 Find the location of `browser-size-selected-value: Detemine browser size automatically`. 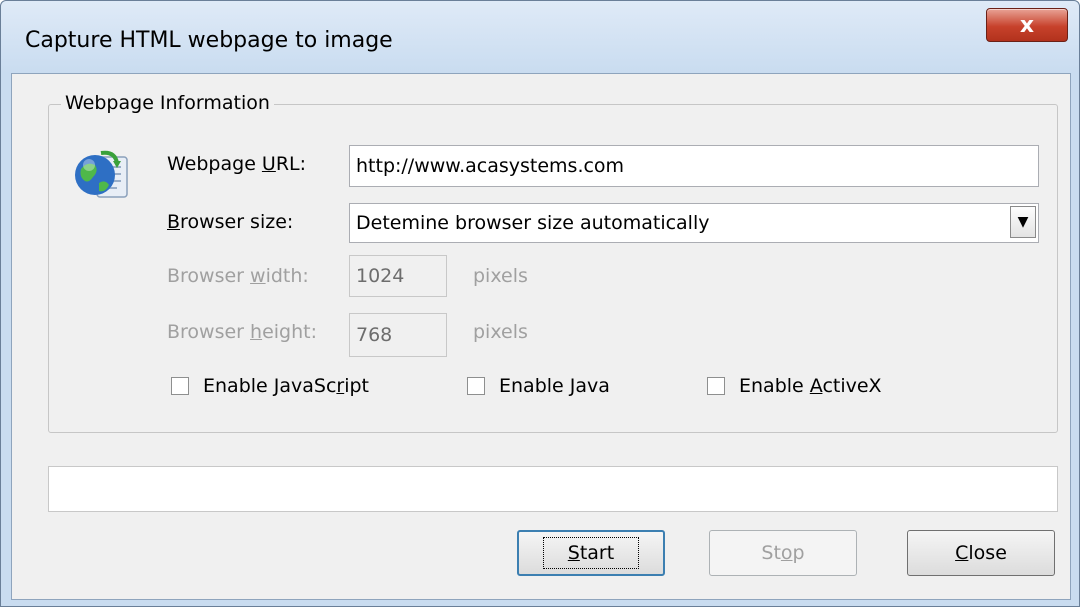

browser-size-selected-value: Detemine browser size automatically is located at coordinates (533, 223).